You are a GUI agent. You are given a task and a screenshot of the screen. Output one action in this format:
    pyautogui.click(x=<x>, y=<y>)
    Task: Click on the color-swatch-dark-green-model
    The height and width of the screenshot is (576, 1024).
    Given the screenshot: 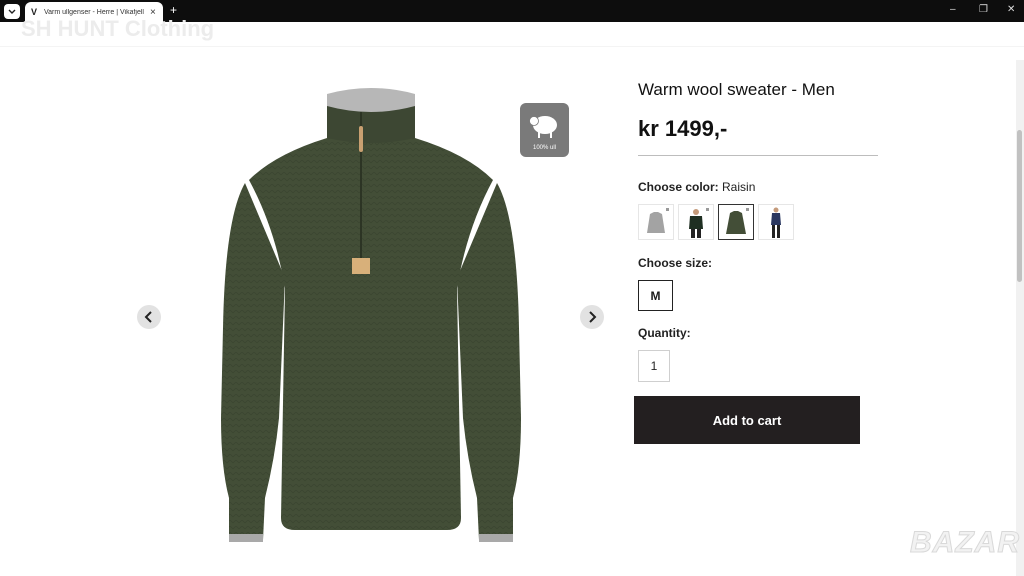 What is the action you would take?
    pyautogui.click(x=696, y=222)
    